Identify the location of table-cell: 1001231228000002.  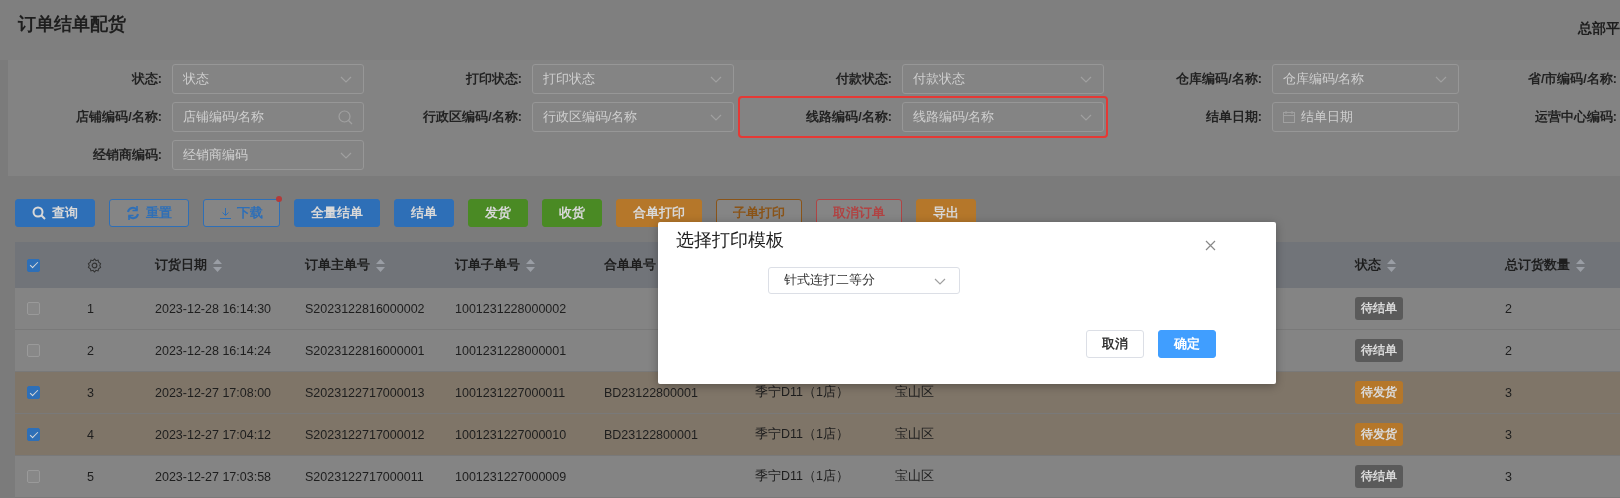
(511, 308).